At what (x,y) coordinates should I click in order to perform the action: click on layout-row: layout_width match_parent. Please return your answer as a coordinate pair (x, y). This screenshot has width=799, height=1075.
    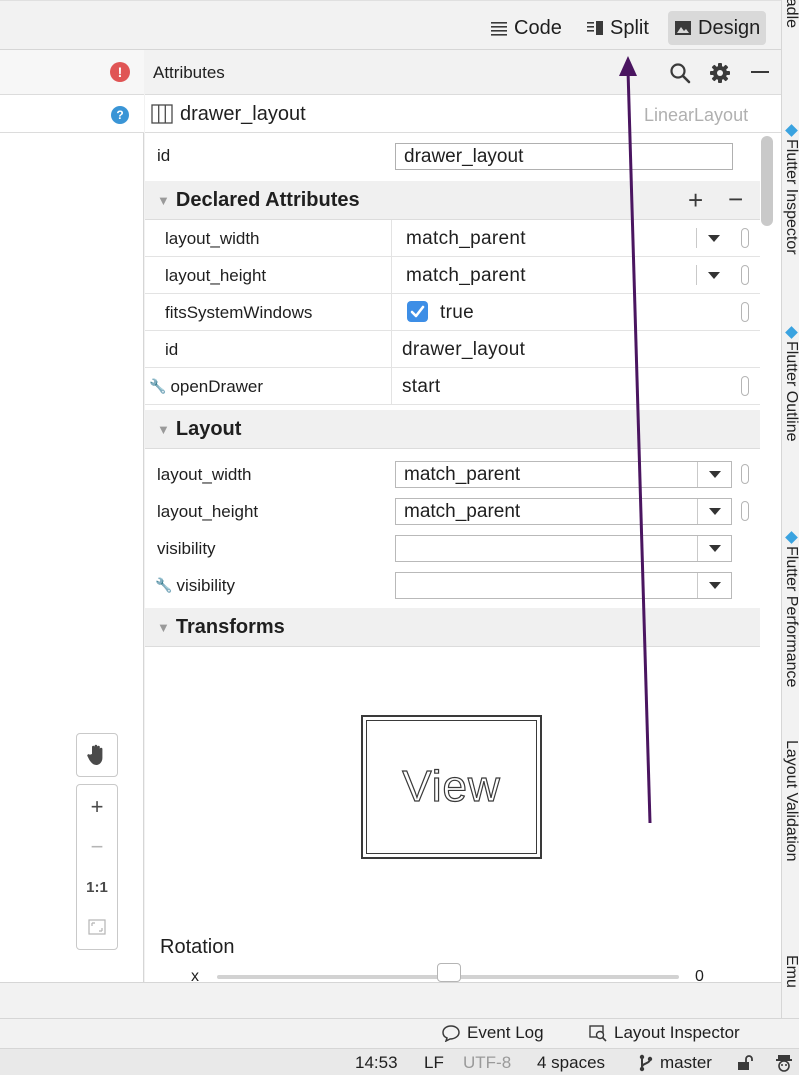
    Looking at the image, I should click on (452, 474).